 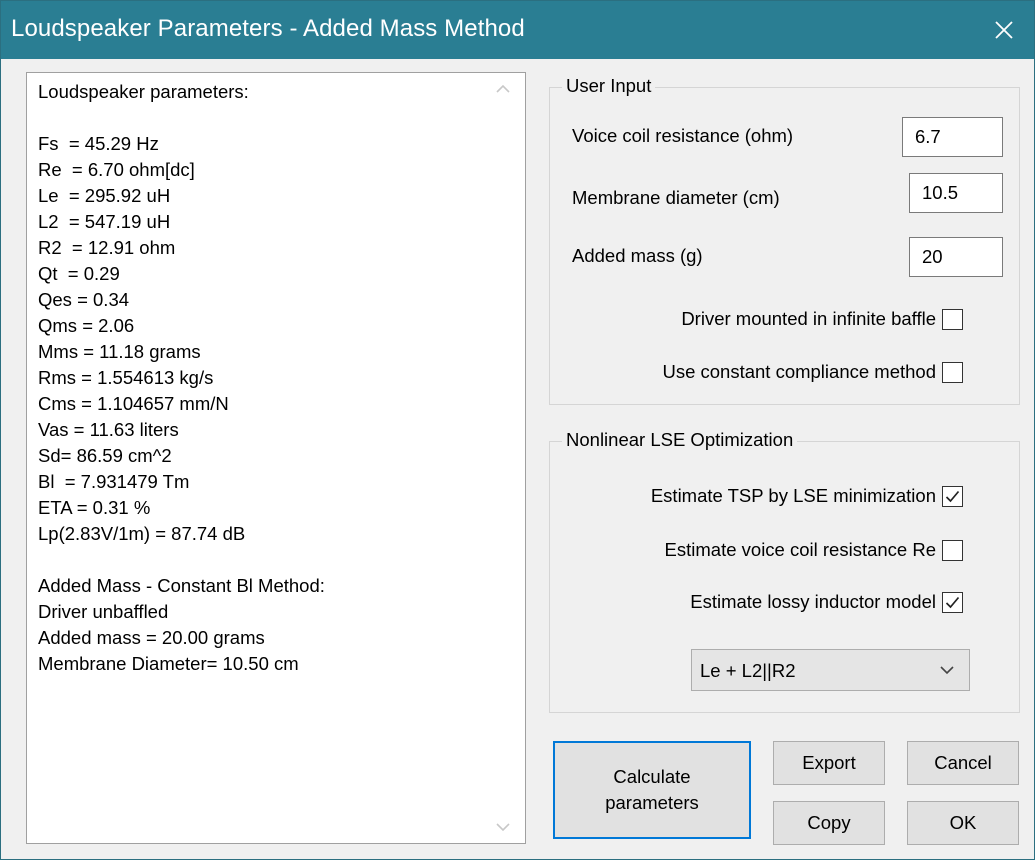 What do you see at coordinates (104, 195) in the screenshot?
I see `results-line: Le = 295.92 uH` at bounding box center [104, 195].